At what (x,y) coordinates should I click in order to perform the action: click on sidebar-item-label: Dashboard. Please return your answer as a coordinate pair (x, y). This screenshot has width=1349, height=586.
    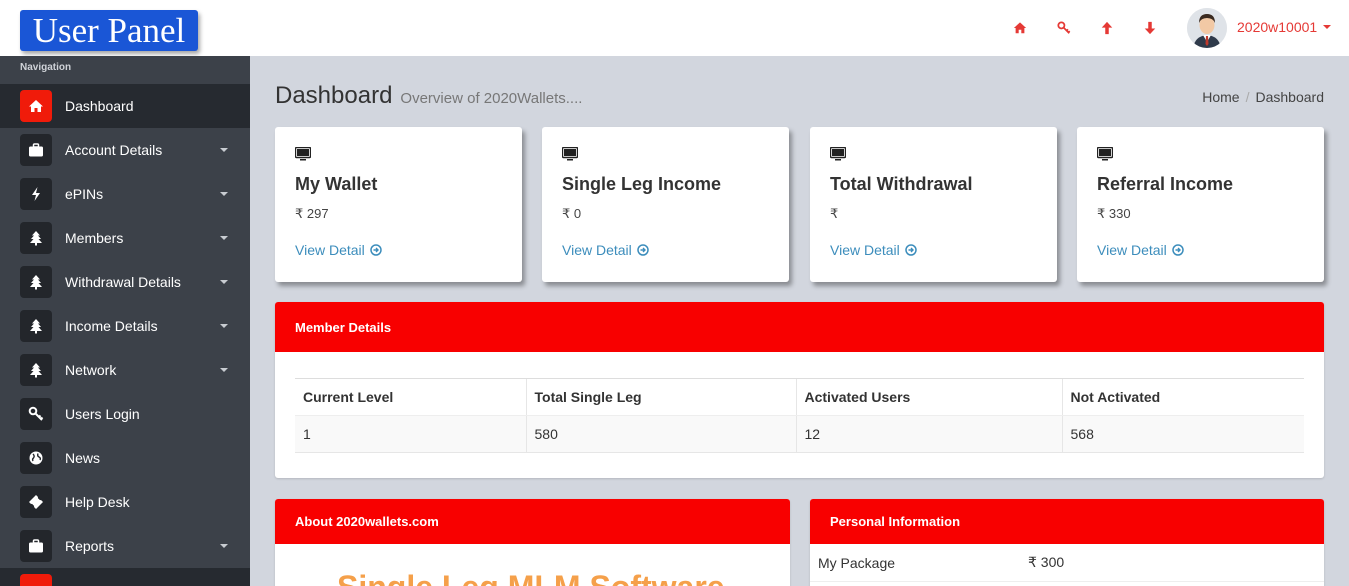
    Looking at the image, I should click on (99, 106).